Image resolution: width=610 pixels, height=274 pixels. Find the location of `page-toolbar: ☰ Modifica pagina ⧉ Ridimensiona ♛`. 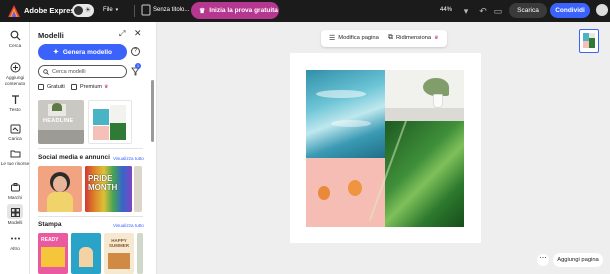

page-toolbar: ☰ Modifica pagina ⧉ Ridimensiona ♛ is located at coordinates (384, 38).